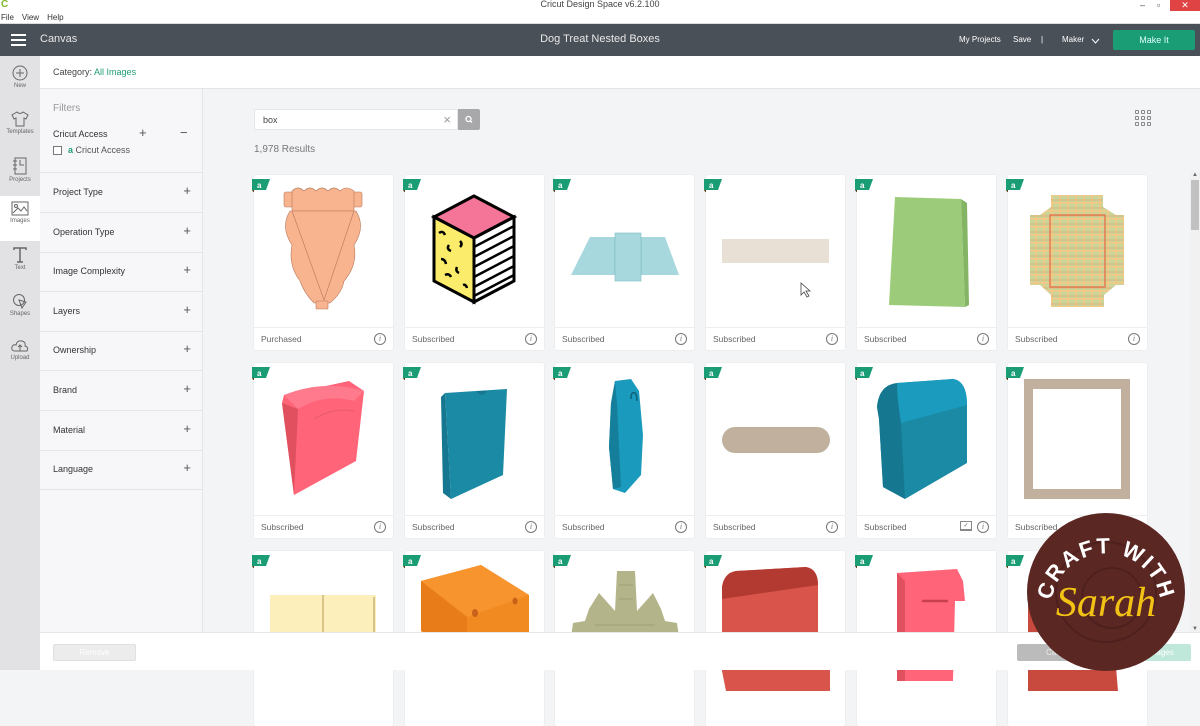  What do you see at coordinates (121, 470) in the screenshot?
I see `filter-language: Language +` at bounding box center [121, 470].